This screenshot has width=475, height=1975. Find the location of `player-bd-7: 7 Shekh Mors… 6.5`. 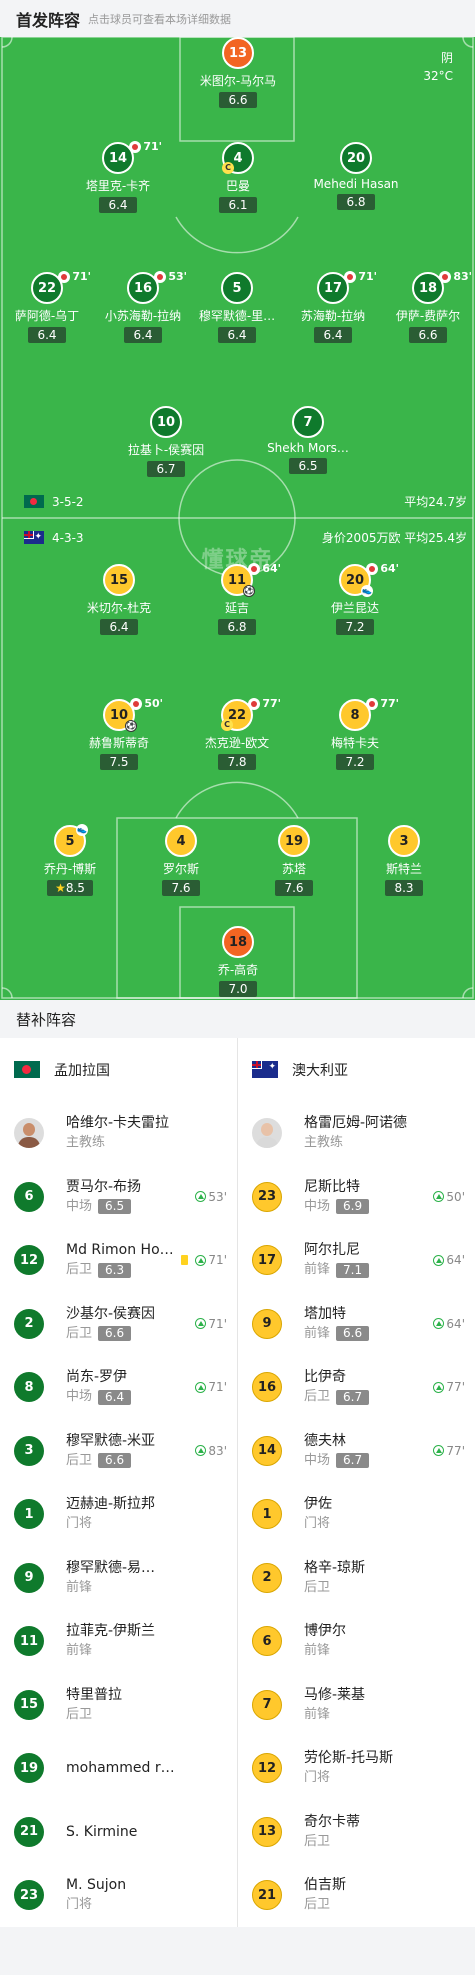

player-bd-7: 7 Shekh Mors… 6.5 is located at coordinates (308, 440).